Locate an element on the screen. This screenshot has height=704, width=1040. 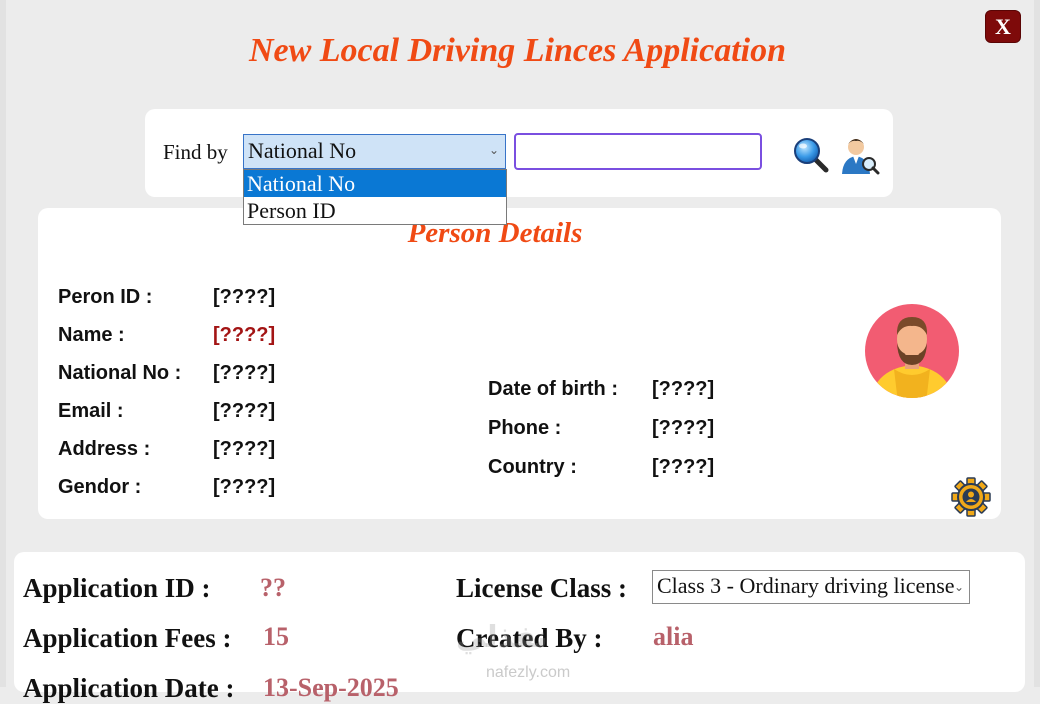
application-fees-value: 15 is located at coordinates (276, 636).